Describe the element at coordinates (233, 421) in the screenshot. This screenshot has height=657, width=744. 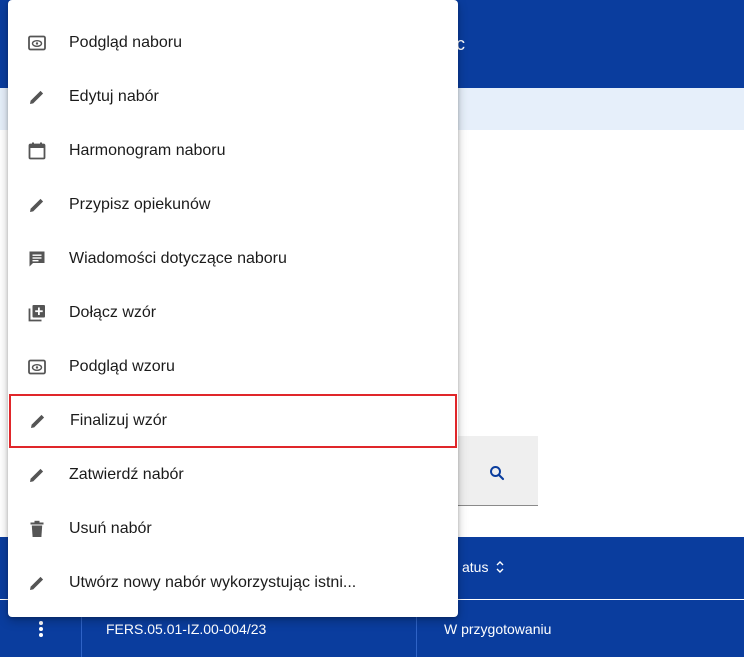
I see `menu-item-8: Finalizuj wzór` at that location.